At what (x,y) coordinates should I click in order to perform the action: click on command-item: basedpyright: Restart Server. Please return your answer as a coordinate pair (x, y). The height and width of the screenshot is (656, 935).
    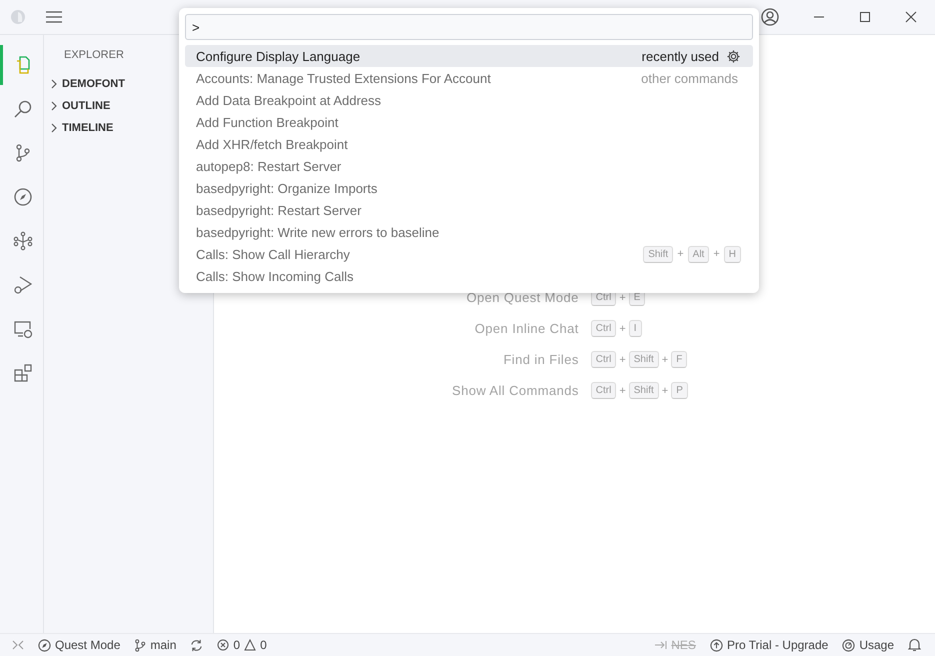
    Looking at the image, I should click on (469, 210).